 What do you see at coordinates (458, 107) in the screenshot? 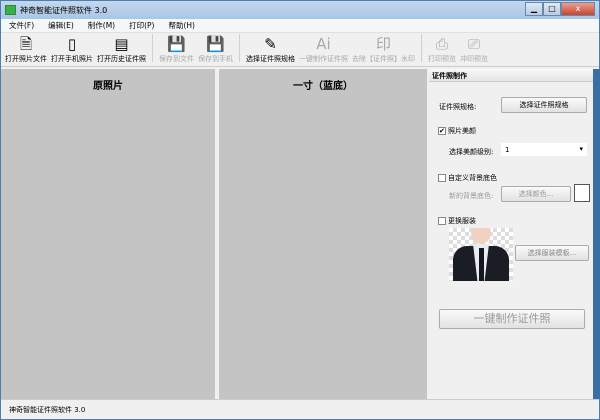
I see `spec-label: 证件照规格:` at bounding box center [458, 107].